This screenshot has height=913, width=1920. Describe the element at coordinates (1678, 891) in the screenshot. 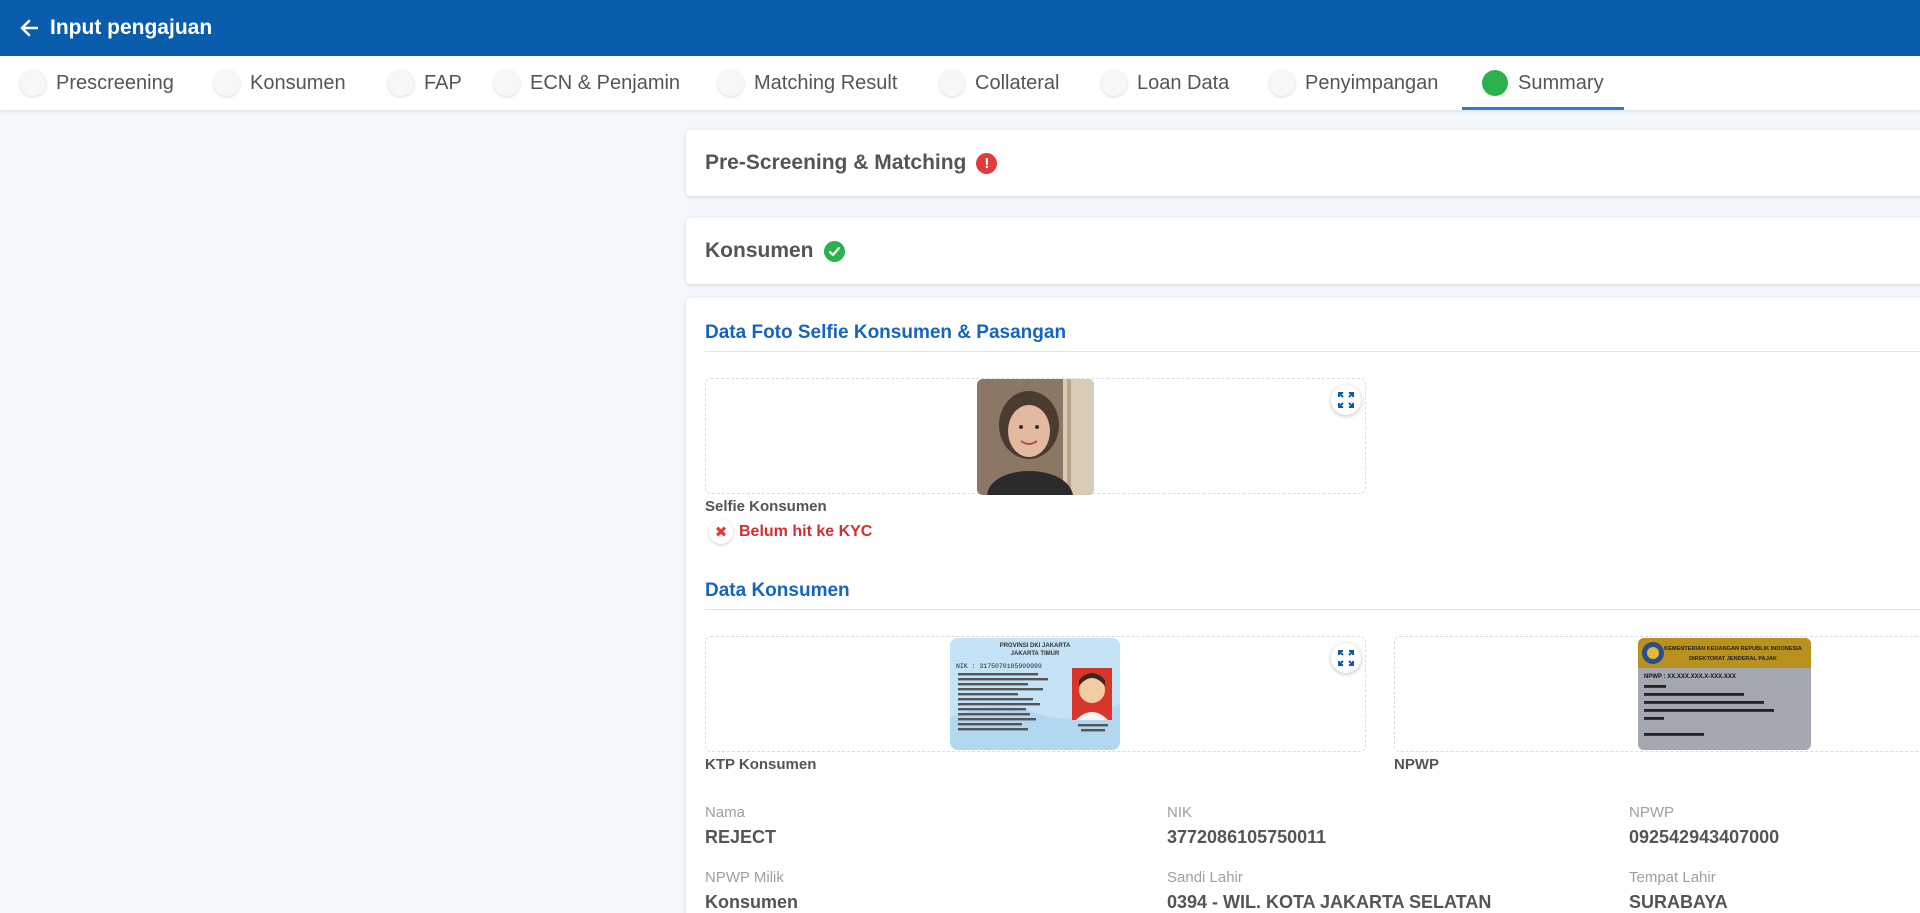

I see `field-tempat-lahir: Tempat Lahir SURABAYA` at that location.